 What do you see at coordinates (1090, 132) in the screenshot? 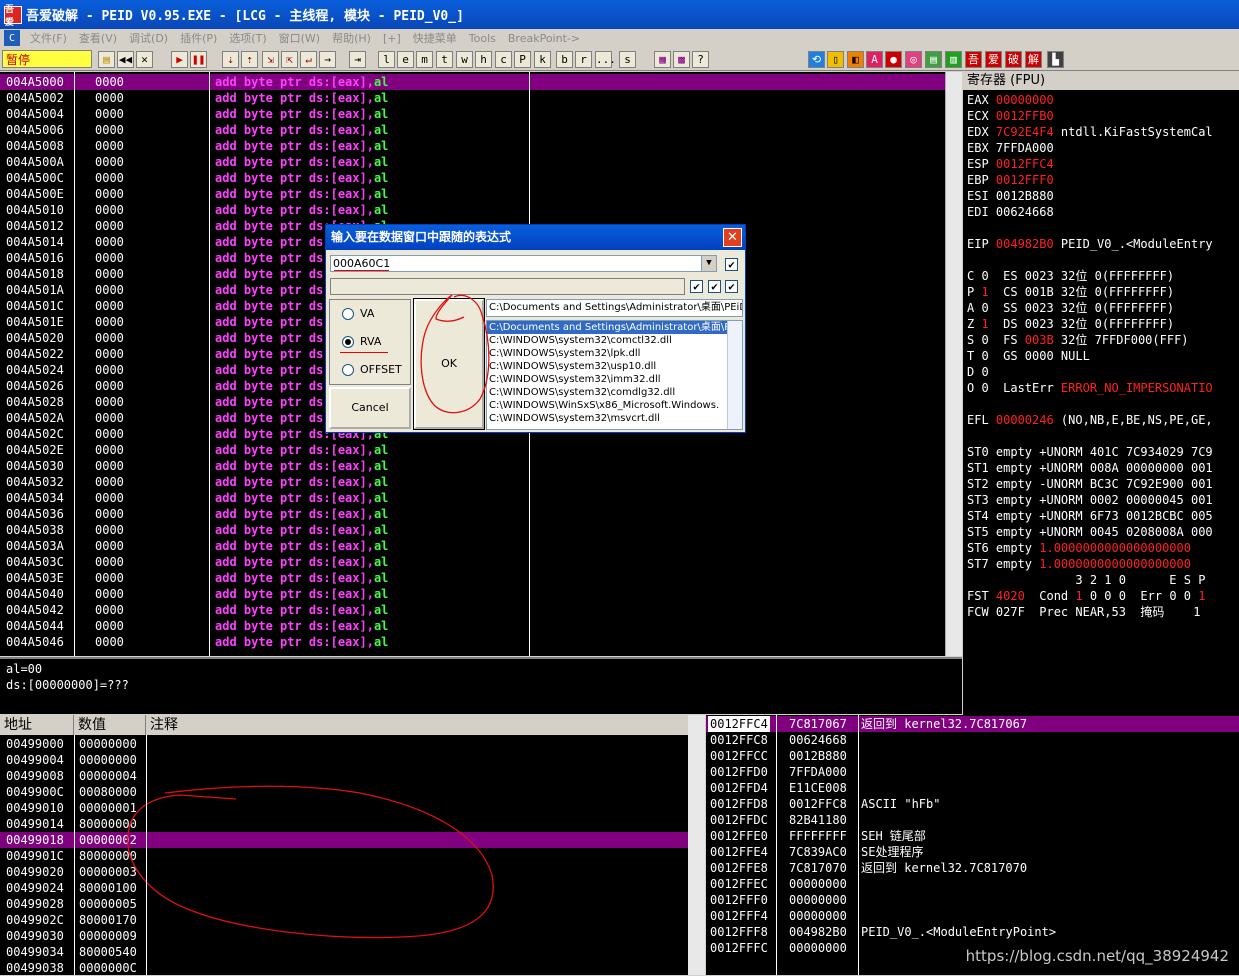
I see `register-line: EDX 7C92E4F4 ntdll.KiFastSystemCal` at bounding box center [1090, 132].